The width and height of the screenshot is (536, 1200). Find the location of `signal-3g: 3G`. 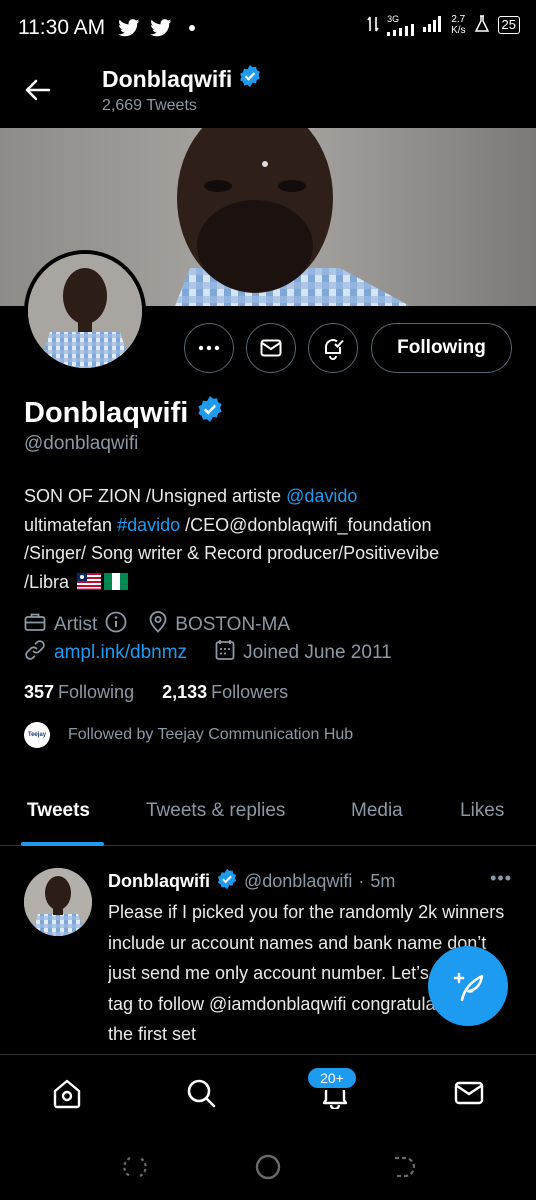

signal-3g: 3G is located at coordinates (401, 25).